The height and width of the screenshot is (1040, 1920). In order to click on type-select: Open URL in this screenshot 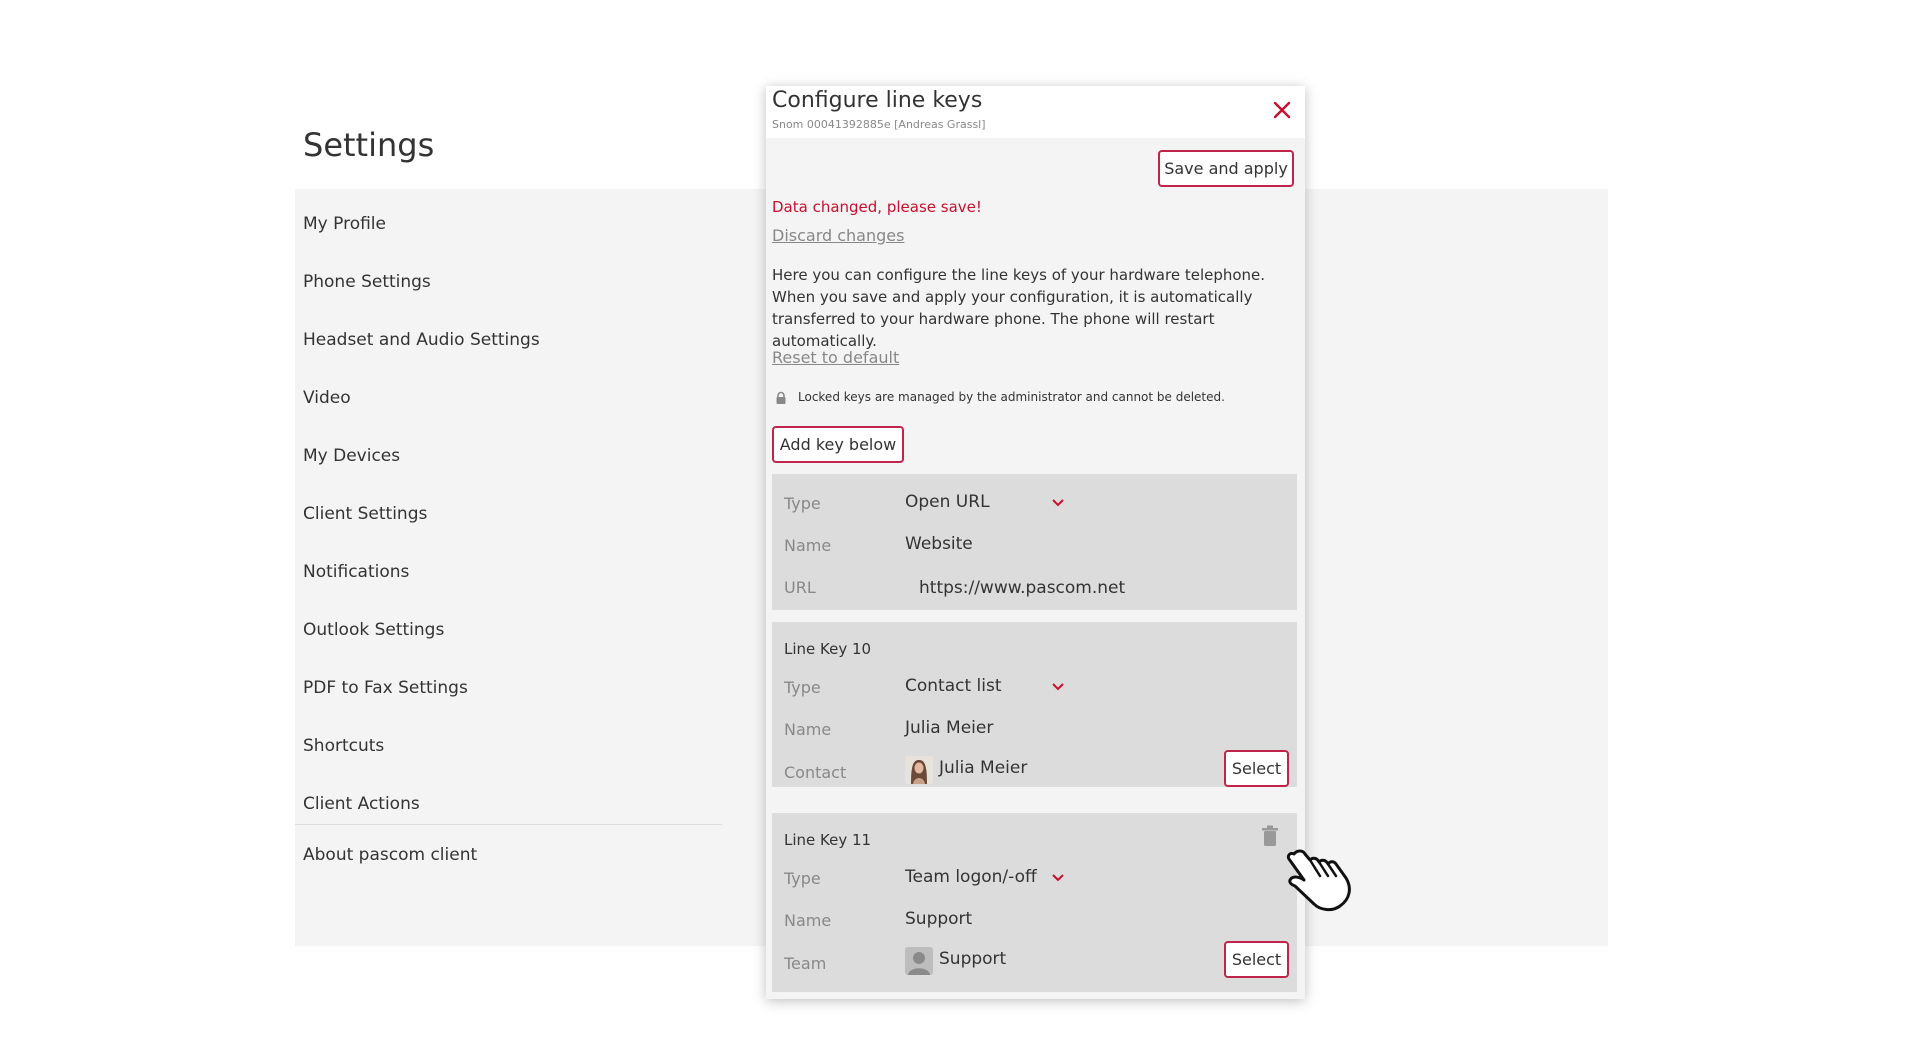, I will do `click(990, 504)`.